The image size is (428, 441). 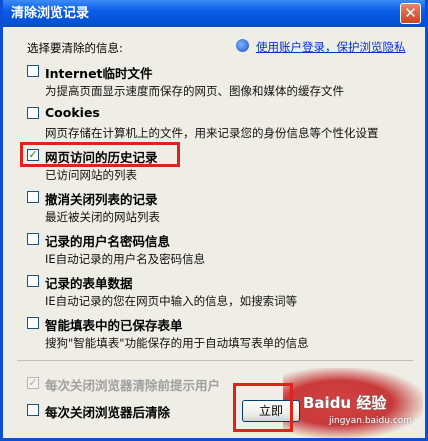 I want to click on option-label: Cookies, so click(x=72, y=112).